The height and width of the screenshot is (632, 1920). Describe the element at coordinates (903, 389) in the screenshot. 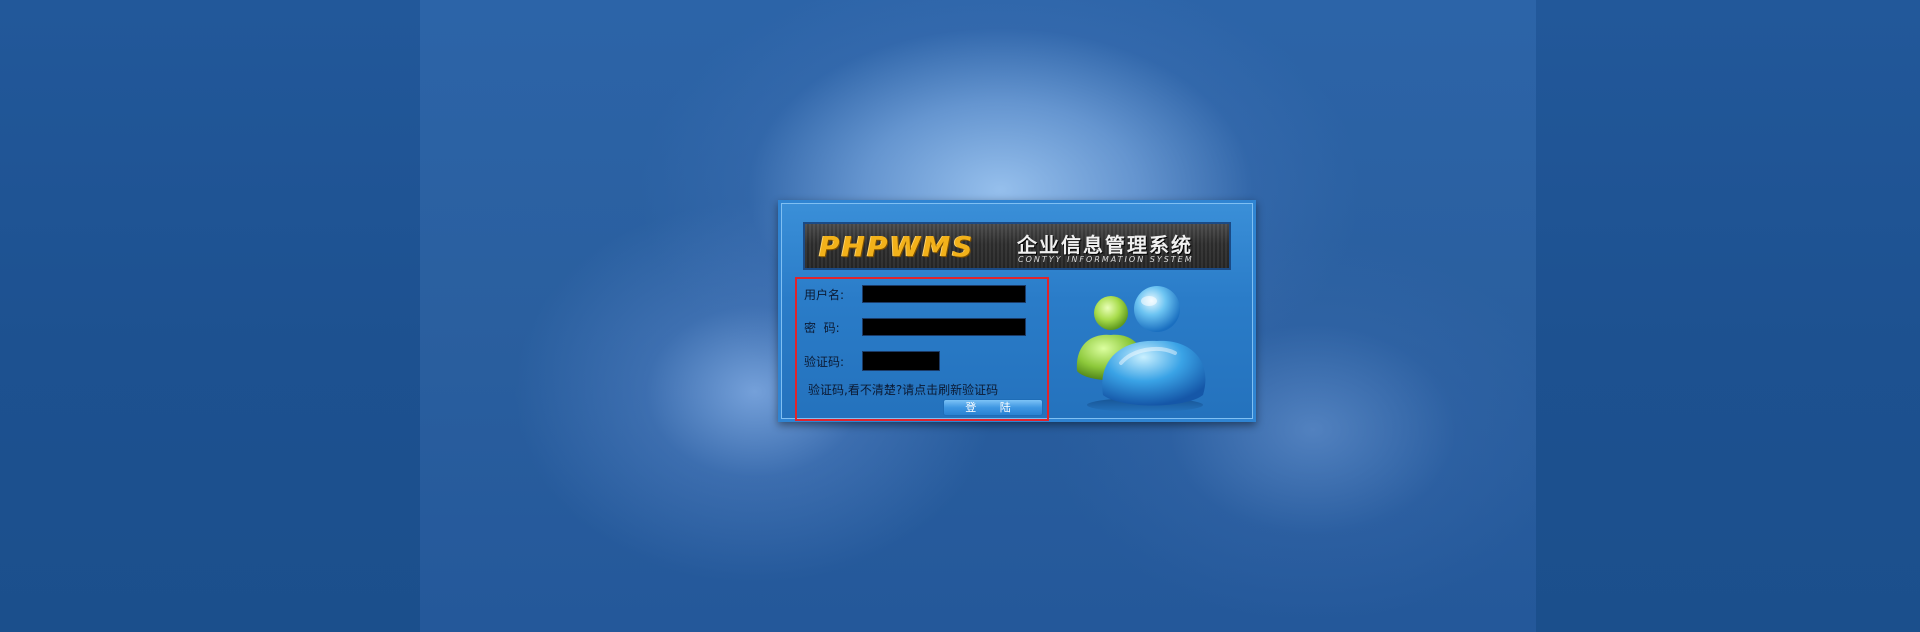

I see `captcha-refresh-link: 验证码,看不清楚?请点击刷新验证码` at that location.